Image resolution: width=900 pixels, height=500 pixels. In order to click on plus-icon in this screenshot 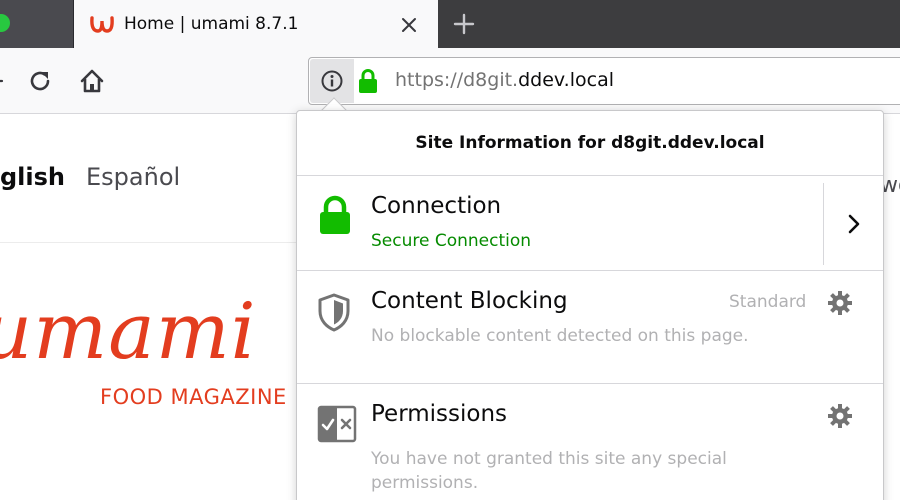, I will do `click(464, 24)`.